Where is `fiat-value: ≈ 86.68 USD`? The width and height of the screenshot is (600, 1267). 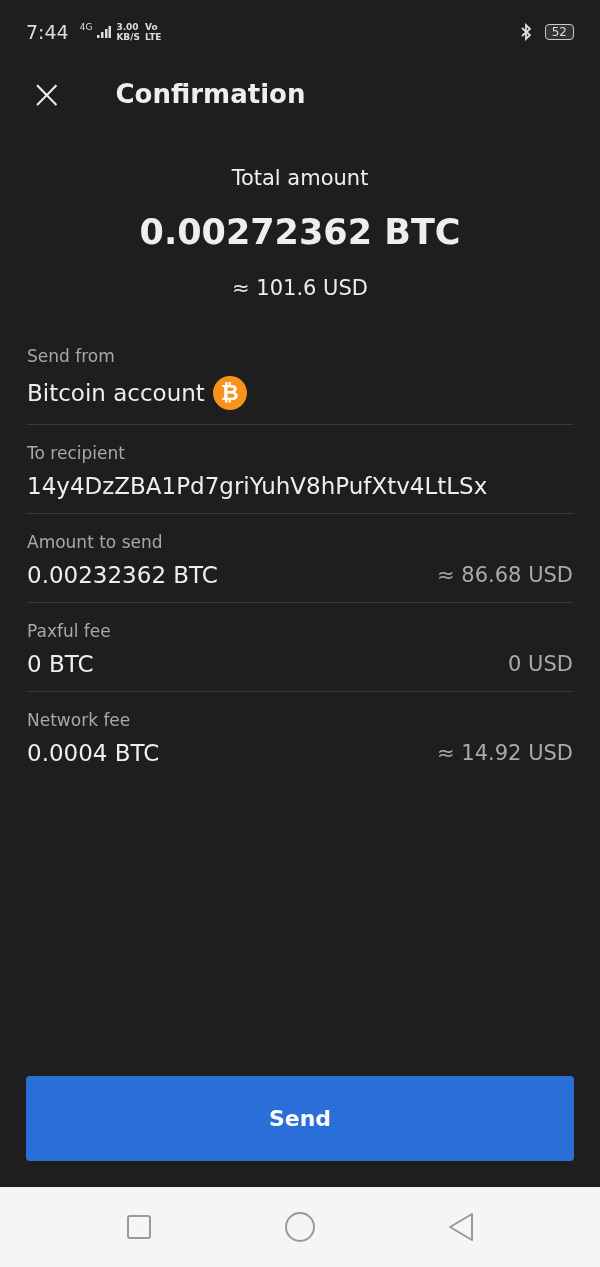 fiat-value: ≈ 86.68 USD is located at coordinates (505, 575).